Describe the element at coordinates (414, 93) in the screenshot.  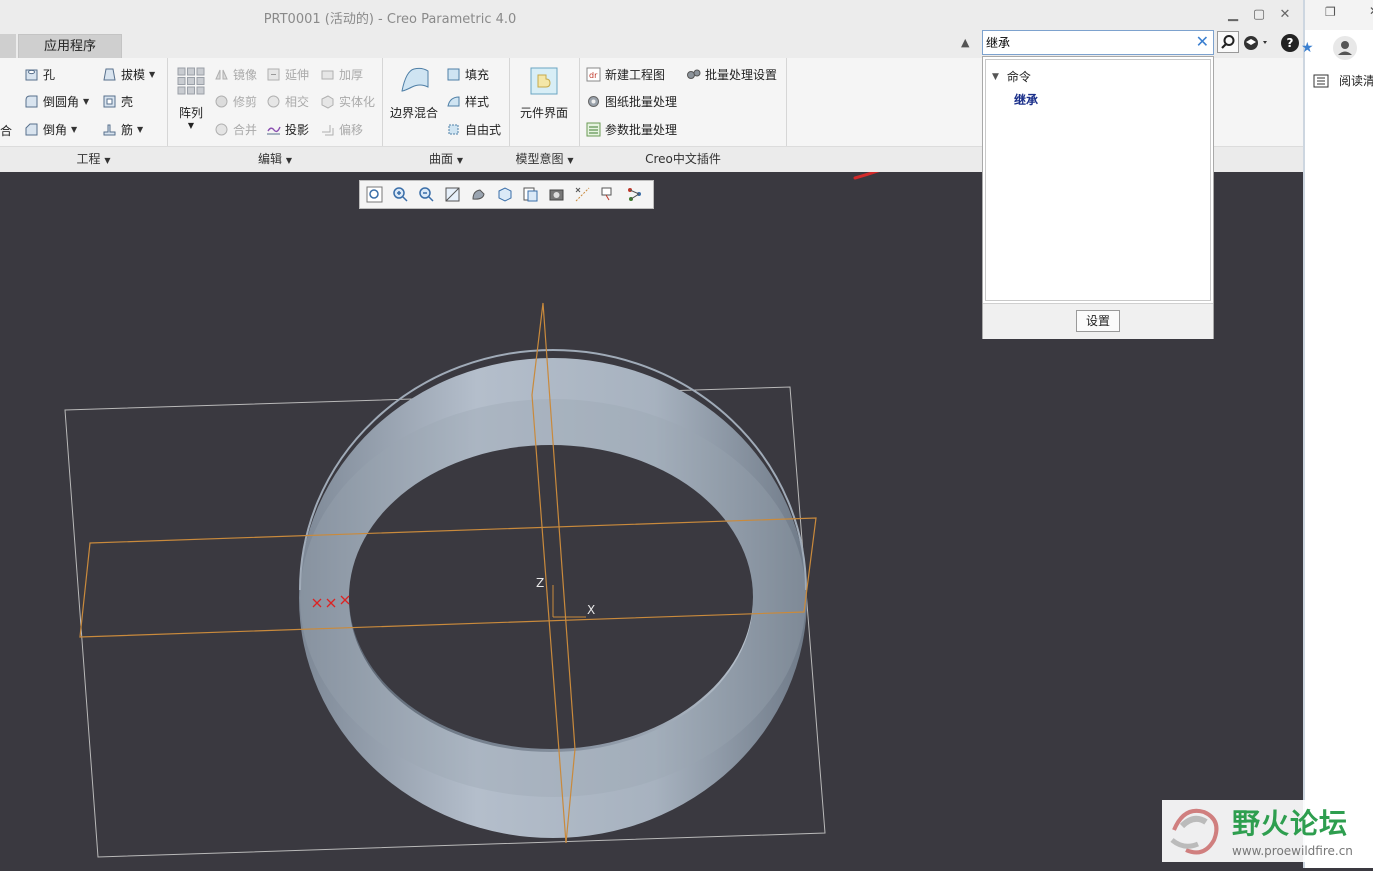
I see `boundary-blend-button: 边界混合` at that location.